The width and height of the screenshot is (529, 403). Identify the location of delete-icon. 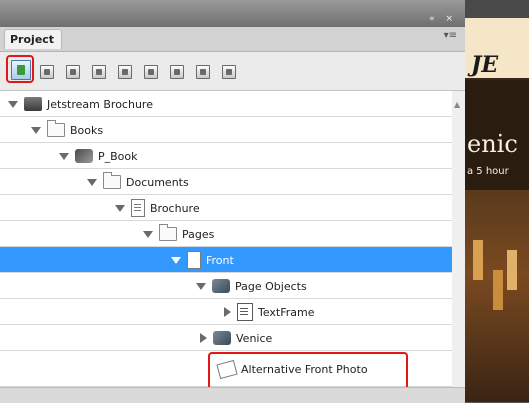
(151, 72).